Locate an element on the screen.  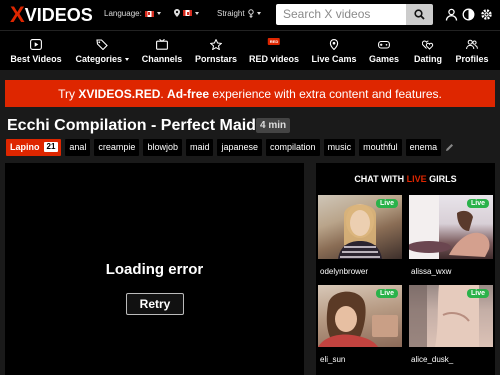
banner-text-pre: Try is located at coordinates (68, 93).